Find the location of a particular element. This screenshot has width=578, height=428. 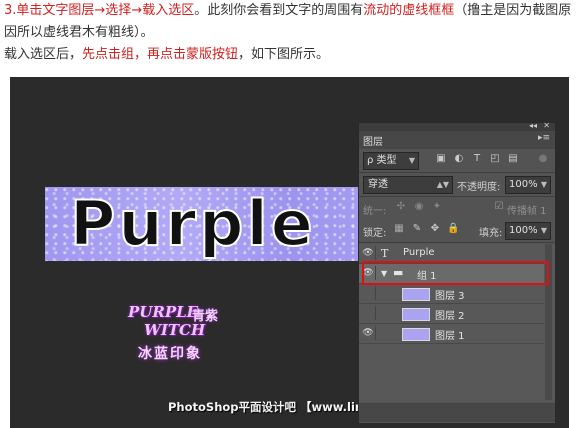

unify-visibility-icon: ◉ is located at coordinates (419, 207).